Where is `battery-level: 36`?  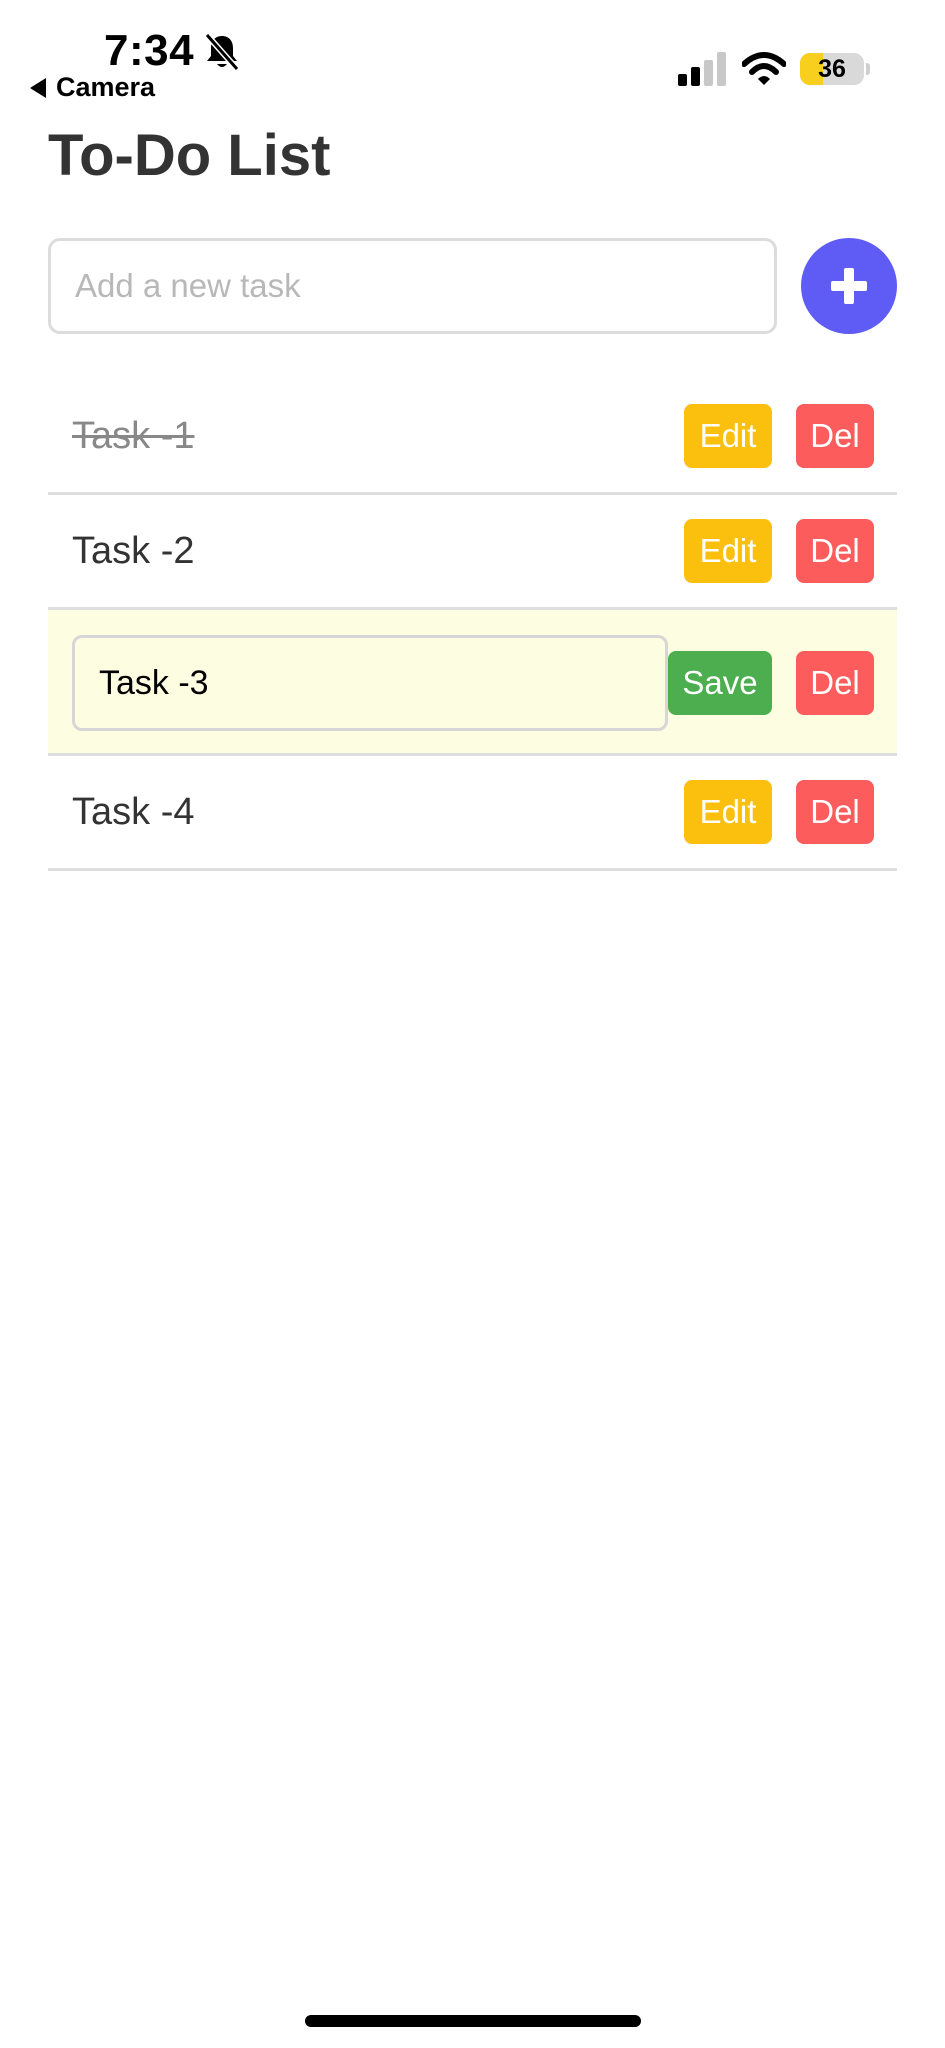
battery-level: 36 is located at coordinates (832, 69).